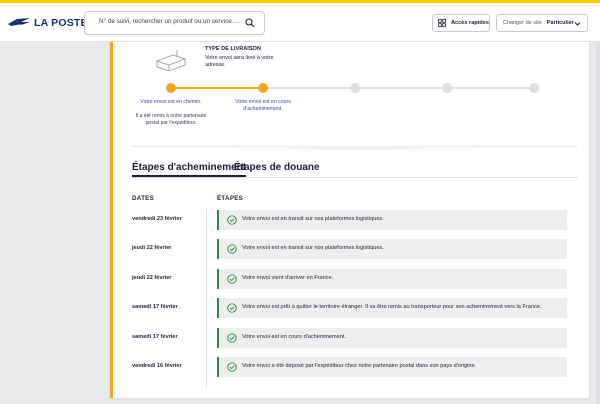  I want to click on timeline-step-label: Votre envoi est en chemin., so click(171, 102).